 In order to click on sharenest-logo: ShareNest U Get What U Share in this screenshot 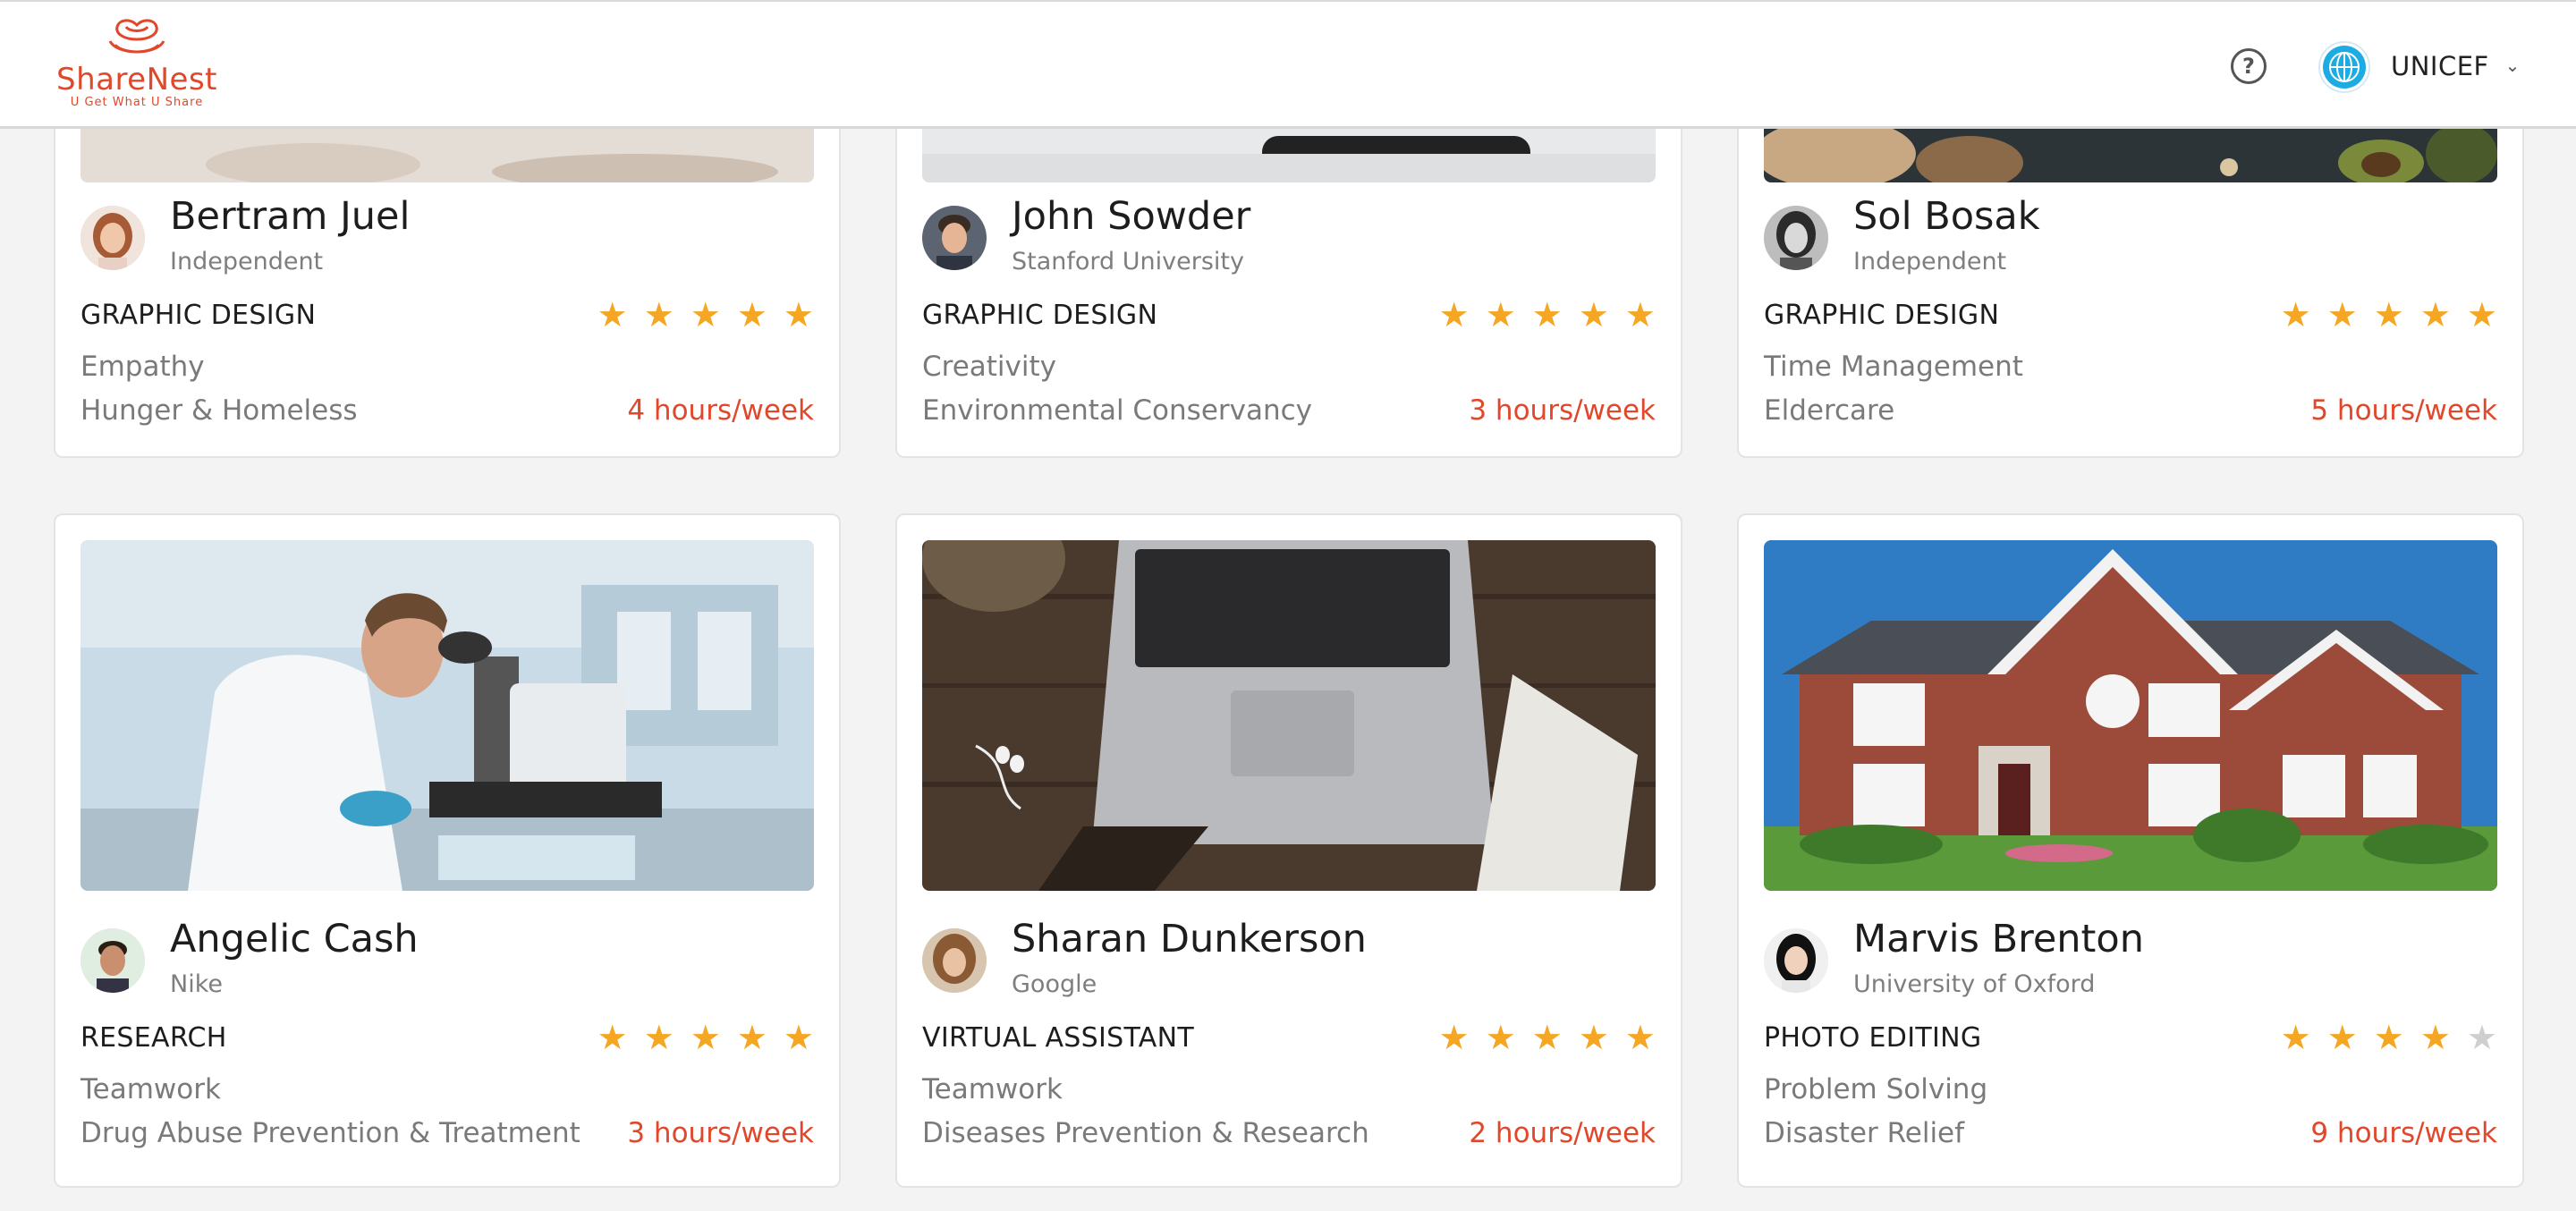, I will do `click(137, 67)`.